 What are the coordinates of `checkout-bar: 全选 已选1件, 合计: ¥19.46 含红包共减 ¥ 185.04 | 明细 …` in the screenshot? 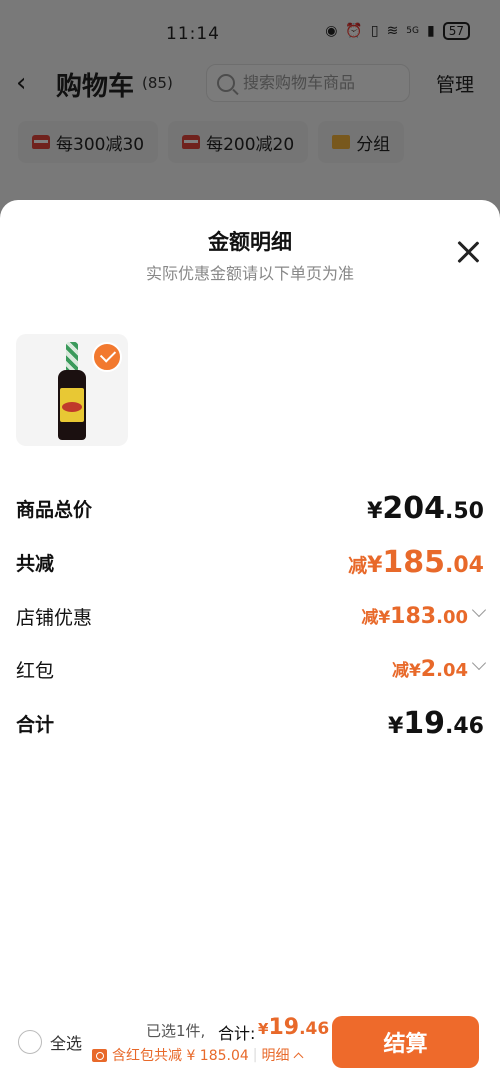 It's located at (250, 1046).